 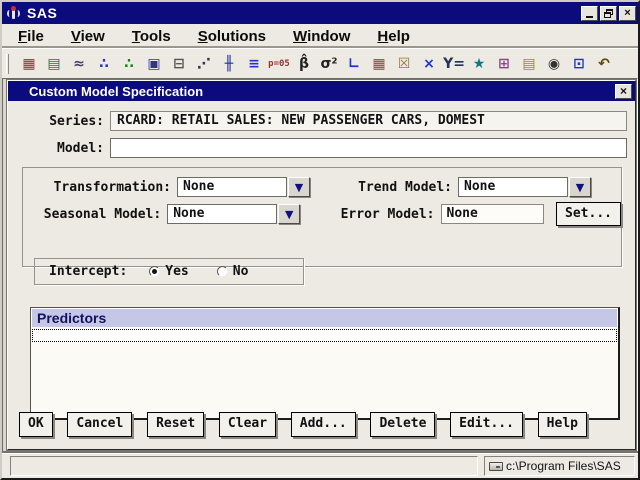 I want to click on menu-bar: File View Tools Solutions Window Help, so click(x=320, y=36).